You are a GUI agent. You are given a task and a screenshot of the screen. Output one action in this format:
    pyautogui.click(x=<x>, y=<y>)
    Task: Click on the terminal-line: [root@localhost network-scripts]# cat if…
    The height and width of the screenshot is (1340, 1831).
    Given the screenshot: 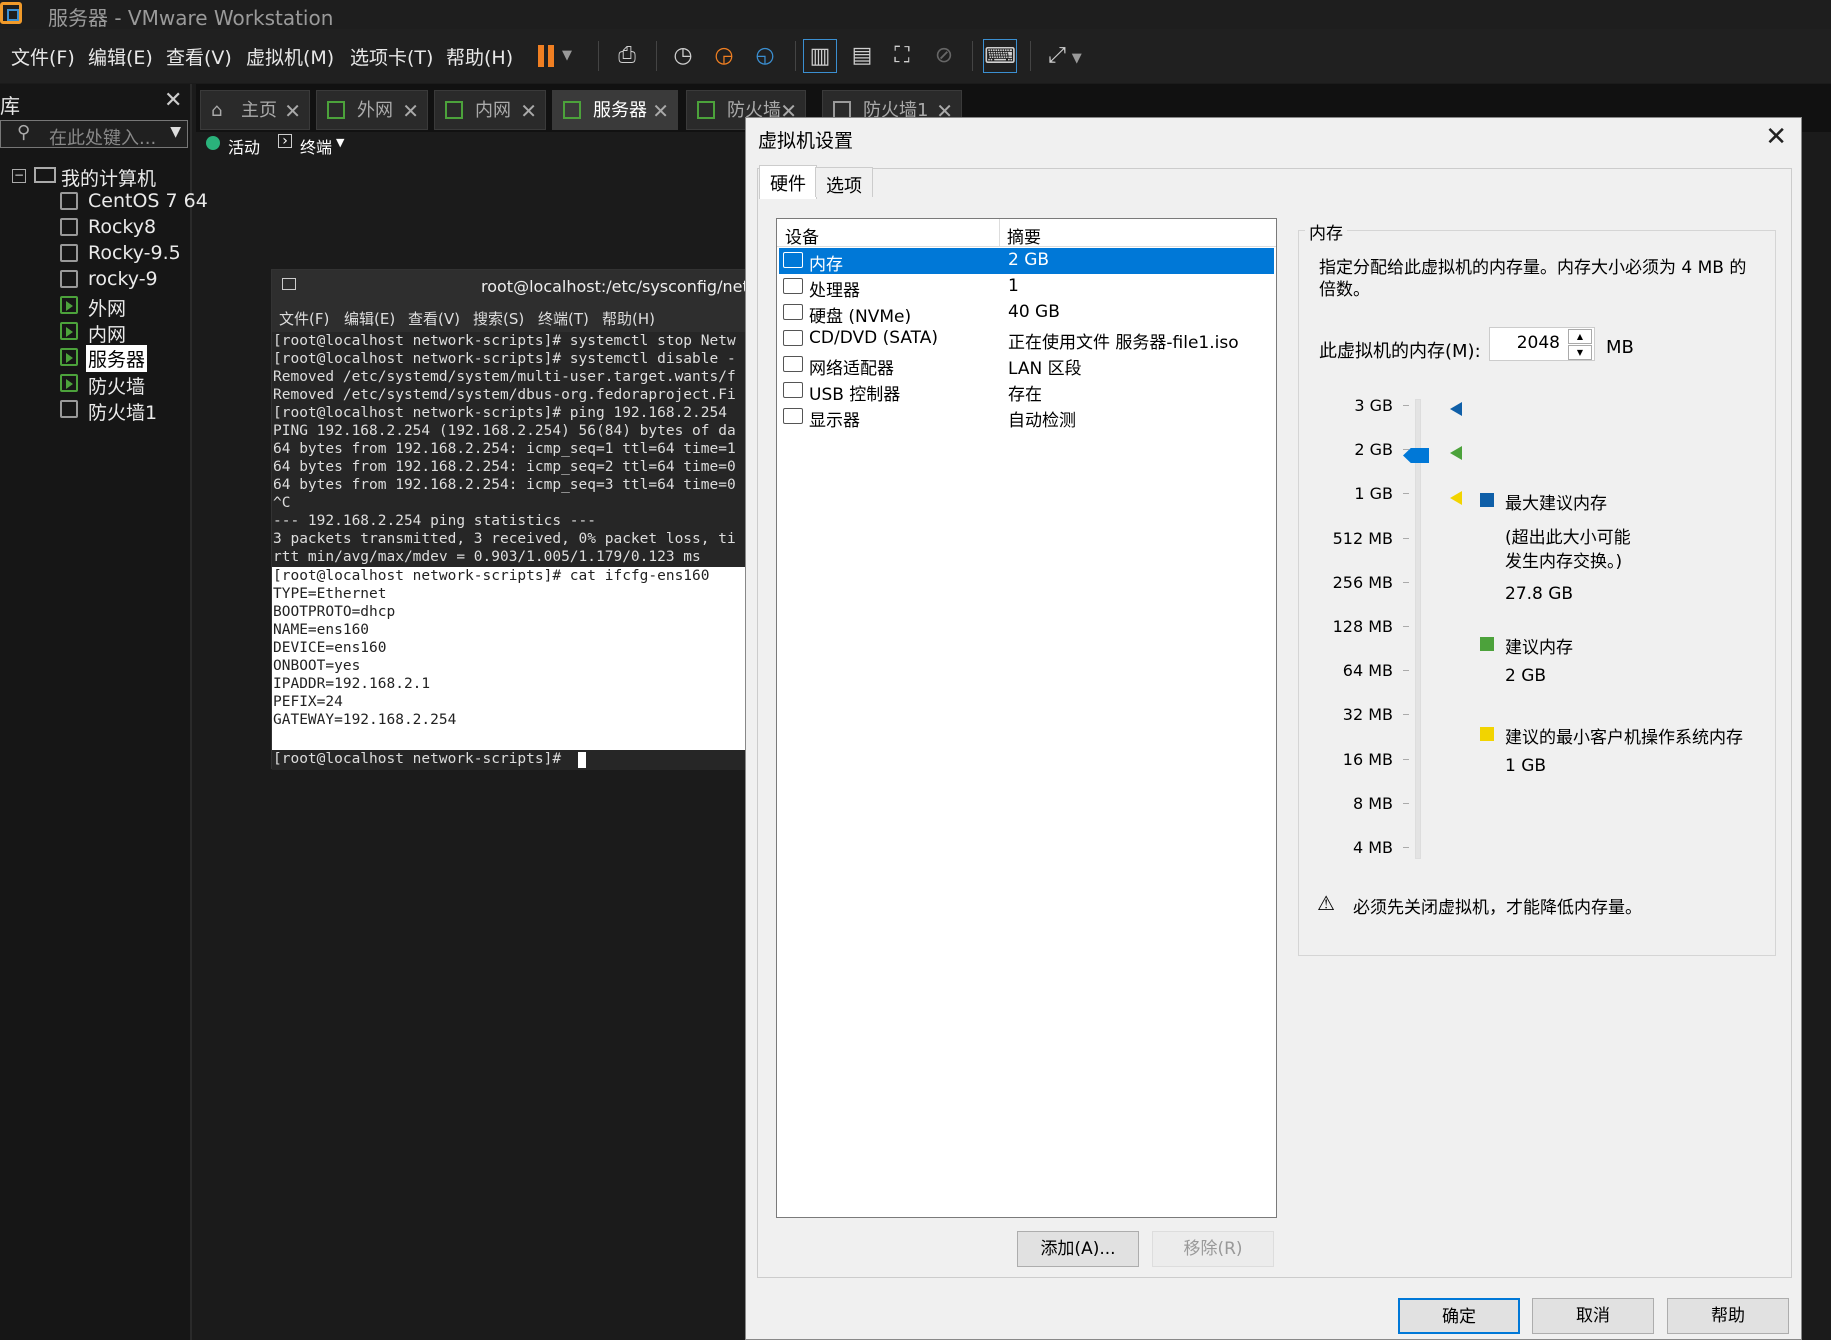 What is the action you would take?
    pyautogui.click(x=491, y=576)
    